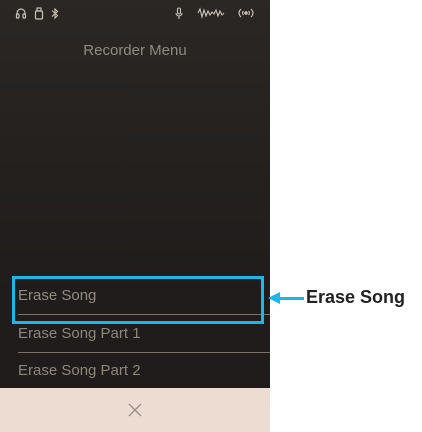 This screenshot has height=432, width=422. I want to click on status-bar, so click(135, 13).